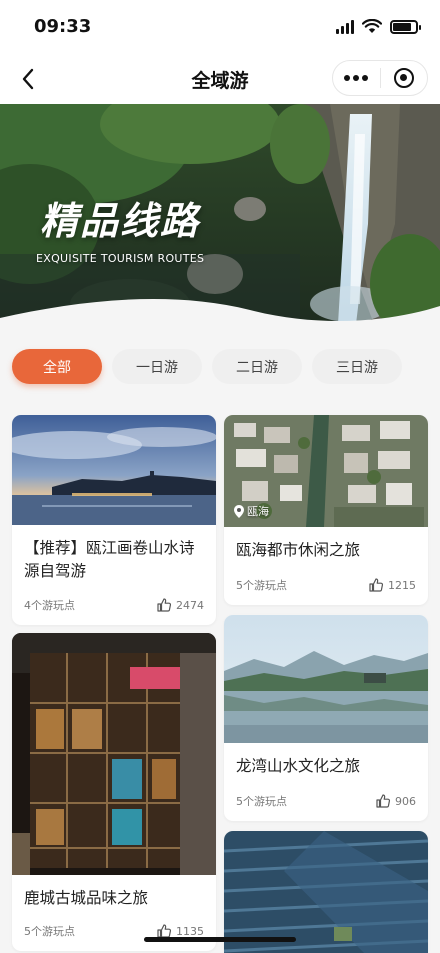  Describe the element at coordinates (114, 754) in the screenshot. I see `lit-glass-building-image` at that location.